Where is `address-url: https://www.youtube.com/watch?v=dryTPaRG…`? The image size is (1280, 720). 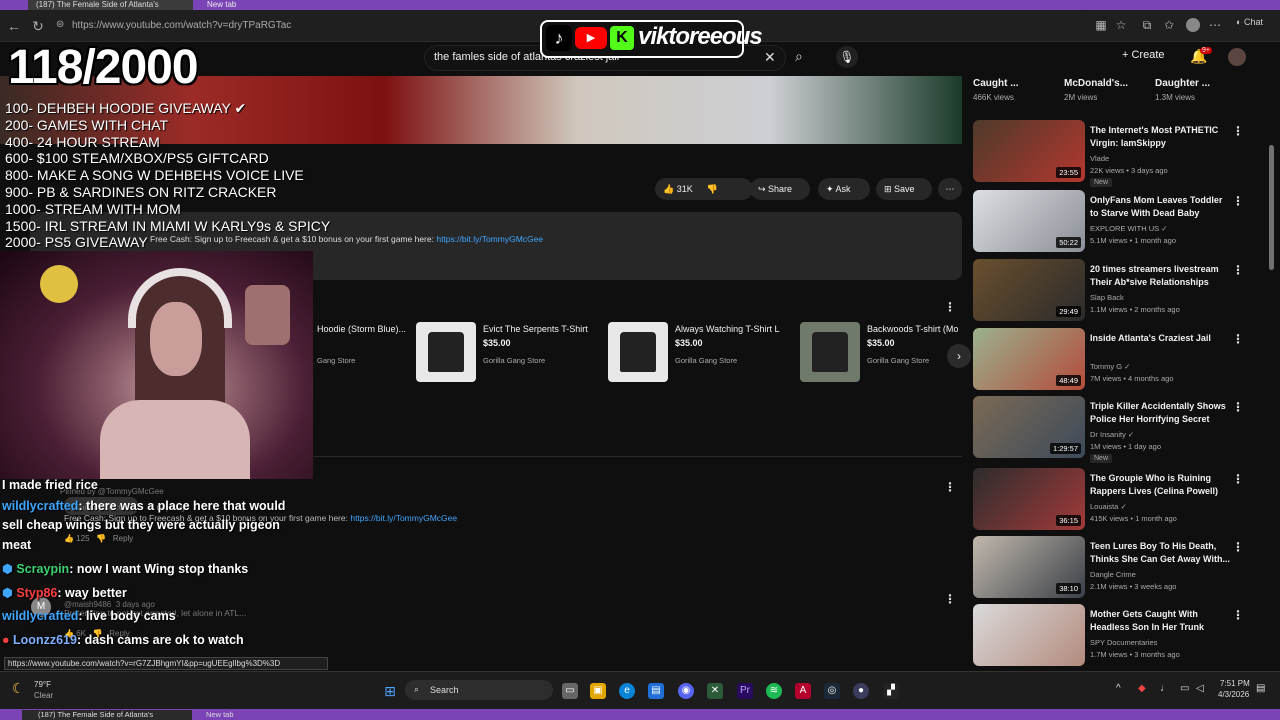
address-url: https://www.youtube.com/watch?v=dryTPaRG… is located at coordinates (181, 25).